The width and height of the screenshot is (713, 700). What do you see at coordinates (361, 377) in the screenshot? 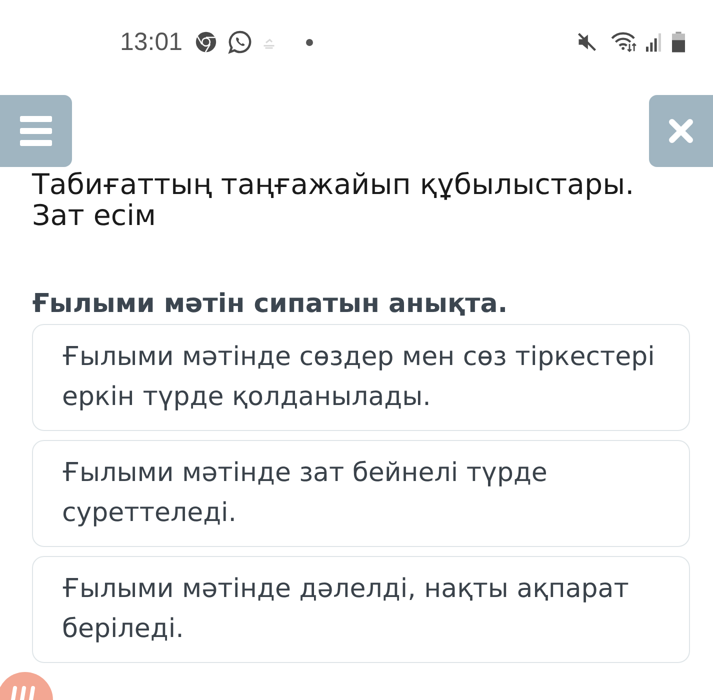
I see `answer-option: Ғылыми мәтінде сөздер мен сөз тіркестері еркін түрде қолданылады.` at bounding box center [361, 377].